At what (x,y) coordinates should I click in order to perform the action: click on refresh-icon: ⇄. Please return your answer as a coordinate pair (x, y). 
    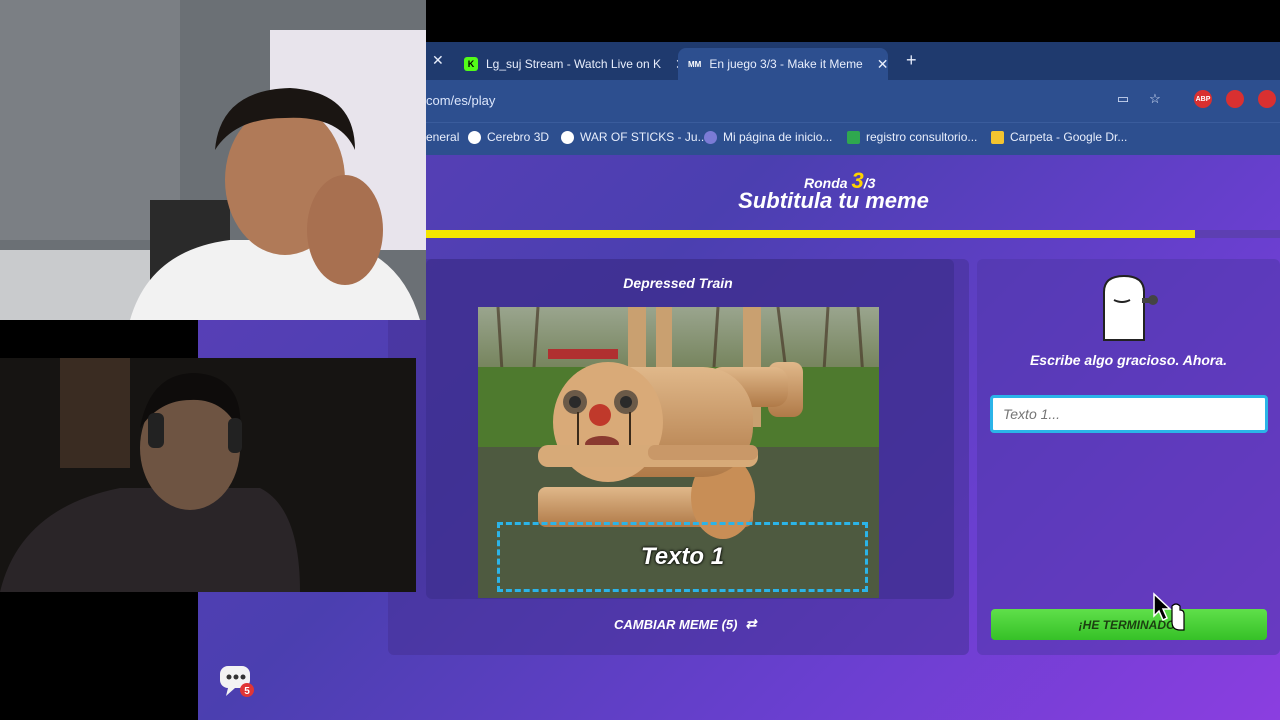
    Looking at the image, I should click on (751, 623).